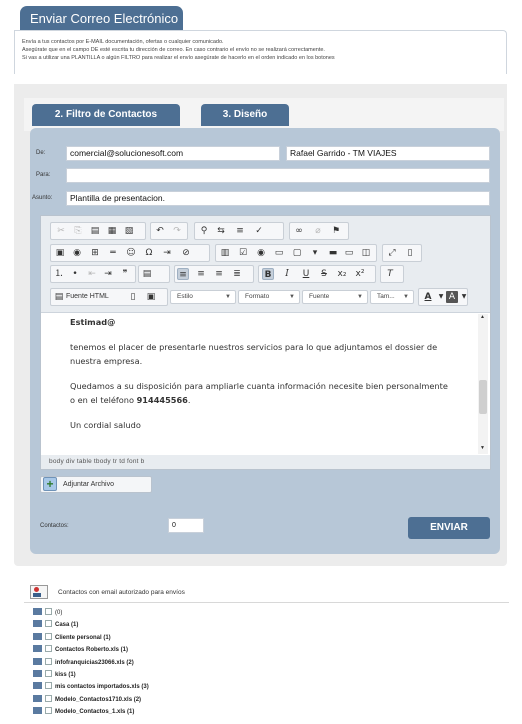 This screenshot has height=724, width=522. What do you see at coordinates (259, 231) in the screenshot?
I see `spellcheck-icon: ✓` at bounding box center [259, 231].